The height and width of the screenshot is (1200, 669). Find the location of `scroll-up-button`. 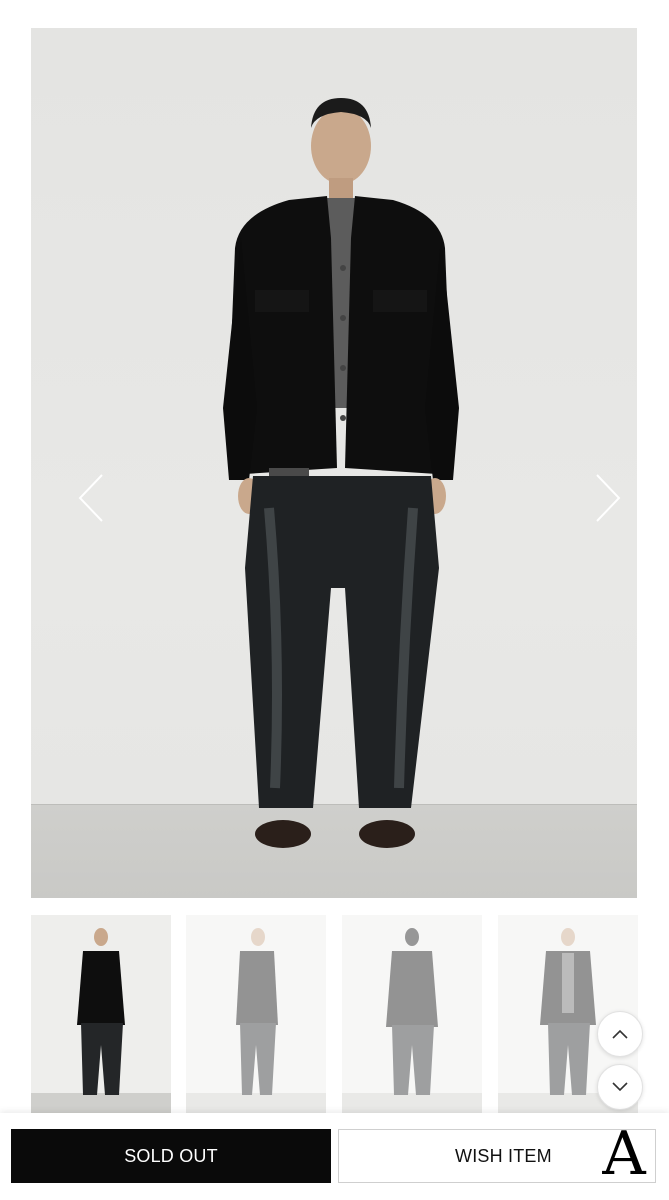

scroll-up-button is located at coordinates (620, 1034).